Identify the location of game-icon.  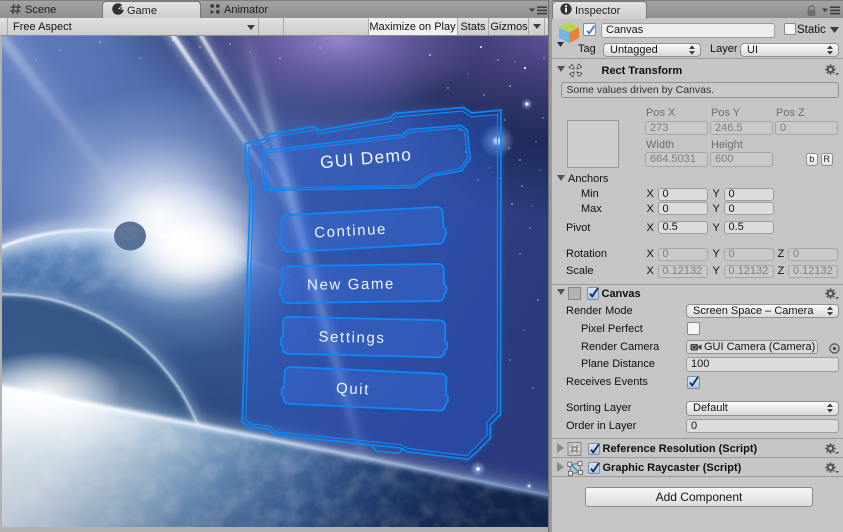
(118, 10).